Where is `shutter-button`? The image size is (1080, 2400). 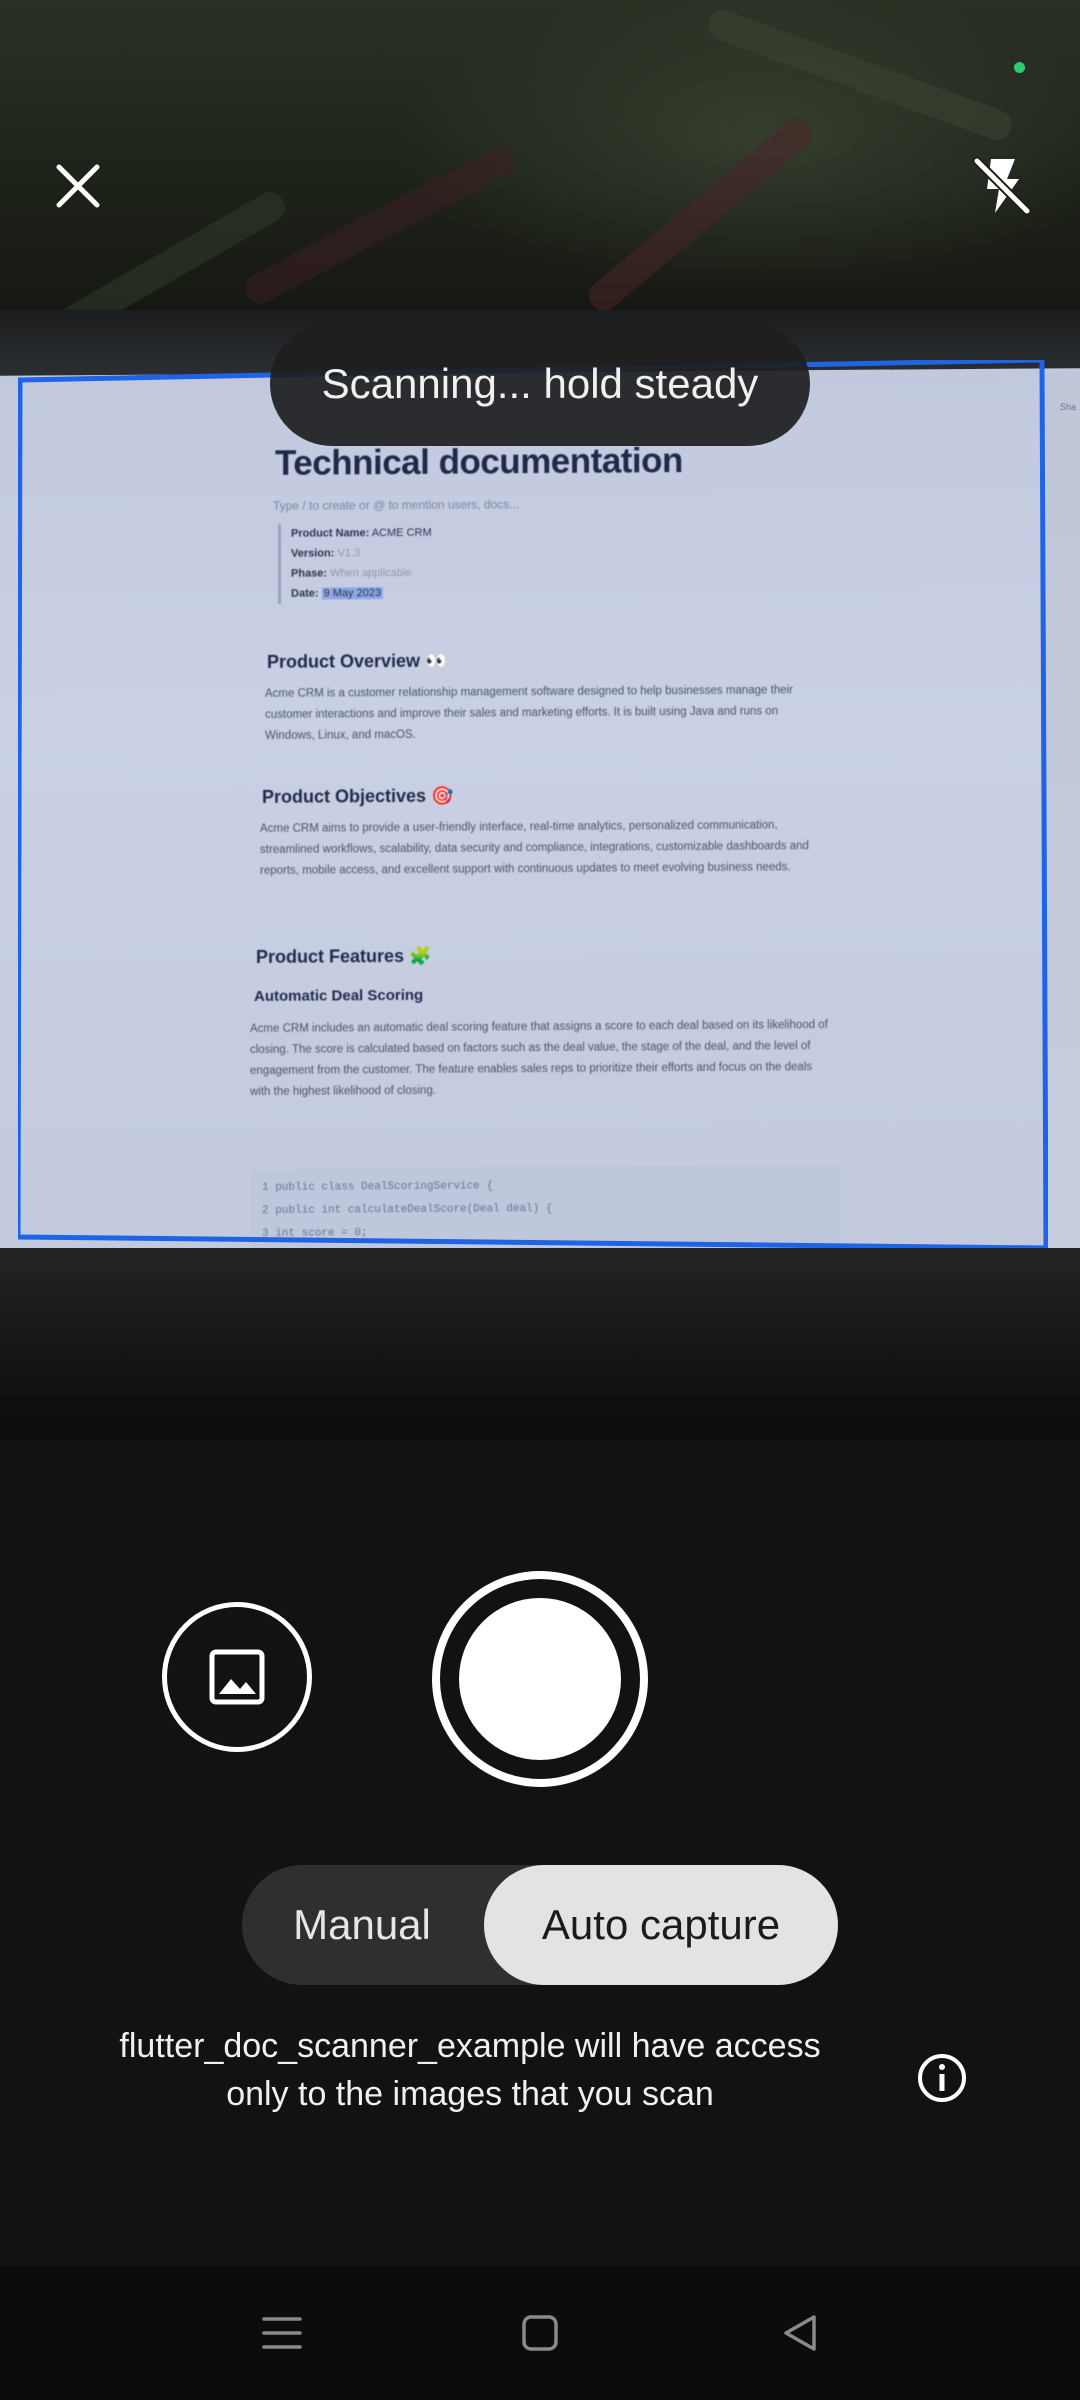
shutter-button is located at coordinates (540, 1679).